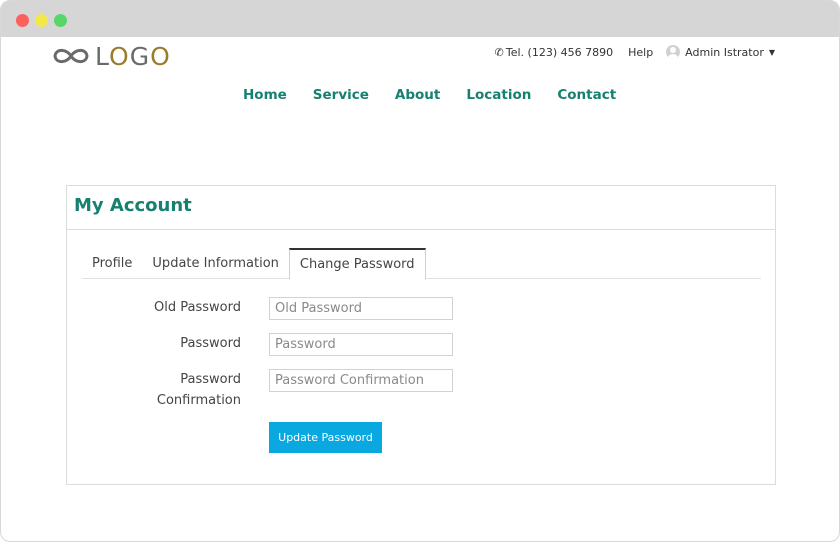 This screenshot has width=840, height=542. Describe the element at coordinates (71, 56) in the screenshot. I see `infinity-icon` at that location.